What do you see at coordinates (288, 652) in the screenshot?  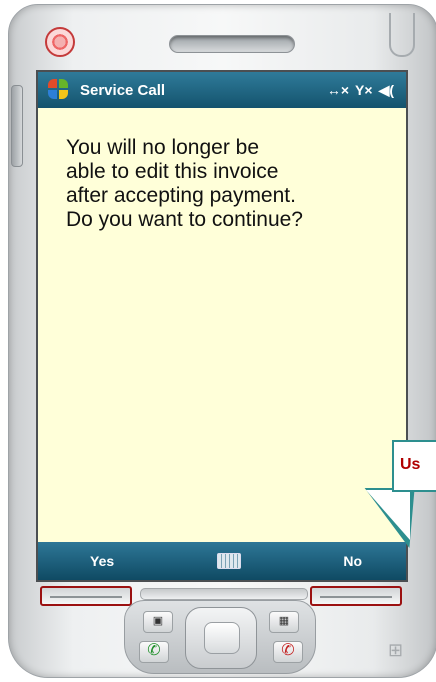 I see `phone-end-icon: ✆` at bounding box center [288, 652].